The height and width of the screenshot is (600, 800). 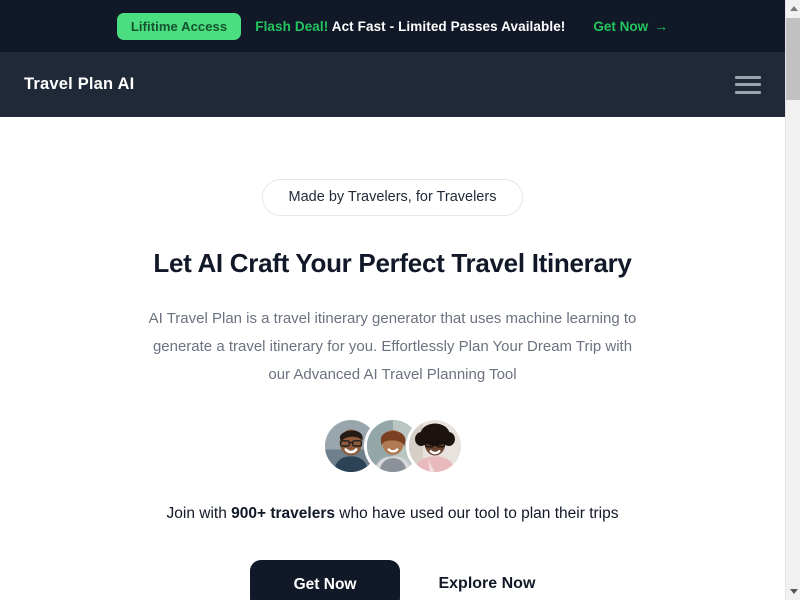 I want to click on navbar: Travel Plan AI, so click(x=392, y=84).